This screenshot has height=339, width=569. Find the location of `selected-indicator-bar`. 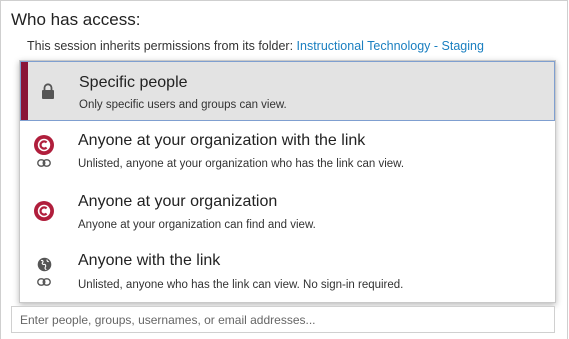

selected-indicator-bar is located at coordinates (24, 91).